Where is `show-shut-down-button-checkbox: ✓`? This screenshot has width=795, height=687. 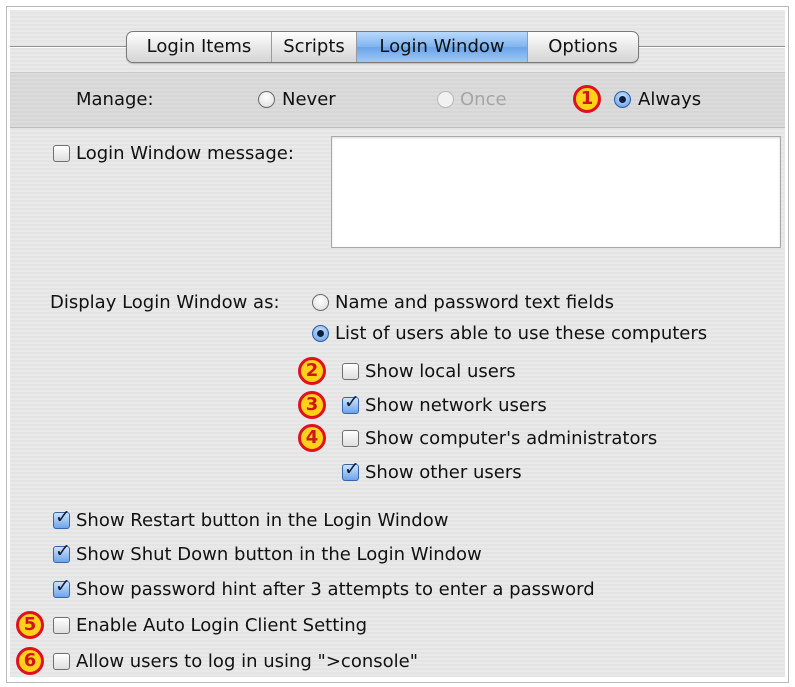 show-shut-down-button-checkbox: ✓ is located at coordinates (62, 551).